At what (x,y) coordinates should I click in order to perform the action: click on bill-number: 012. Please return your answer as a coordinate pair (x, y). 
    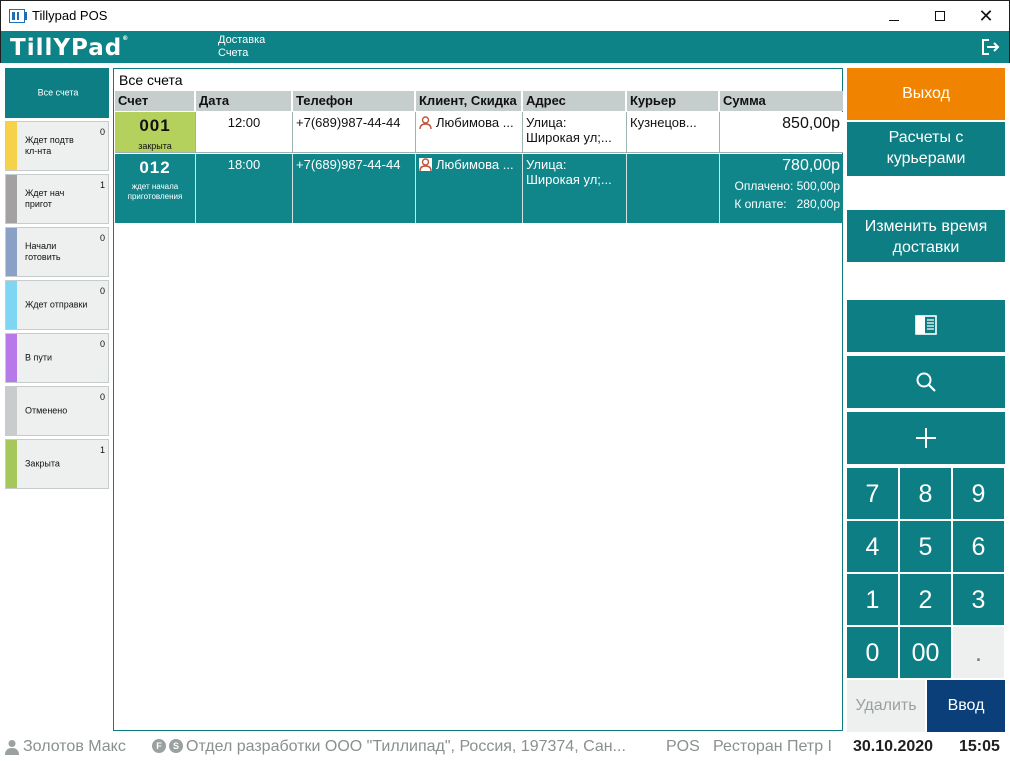
    Looking at the image, I should click on (155, 167).